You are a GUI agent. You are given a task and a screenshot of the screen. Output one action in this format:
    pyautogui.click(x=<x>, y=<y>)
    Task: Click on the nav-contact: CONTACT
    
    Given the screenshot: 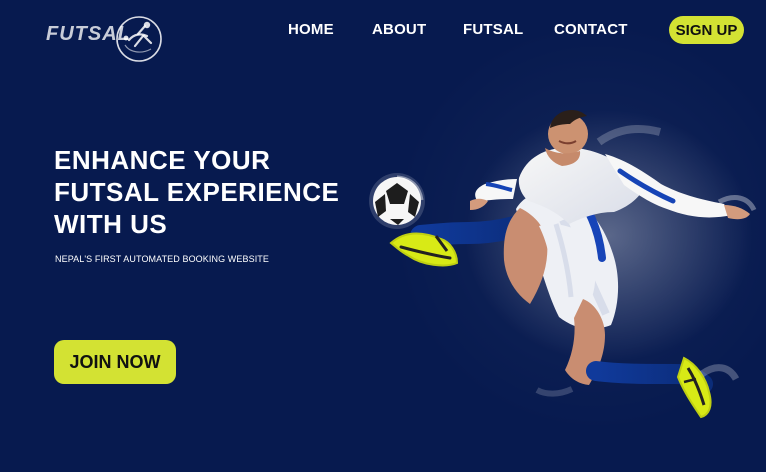 What is the action you would take?
    pyautogui.click(x=591, y=29)
    